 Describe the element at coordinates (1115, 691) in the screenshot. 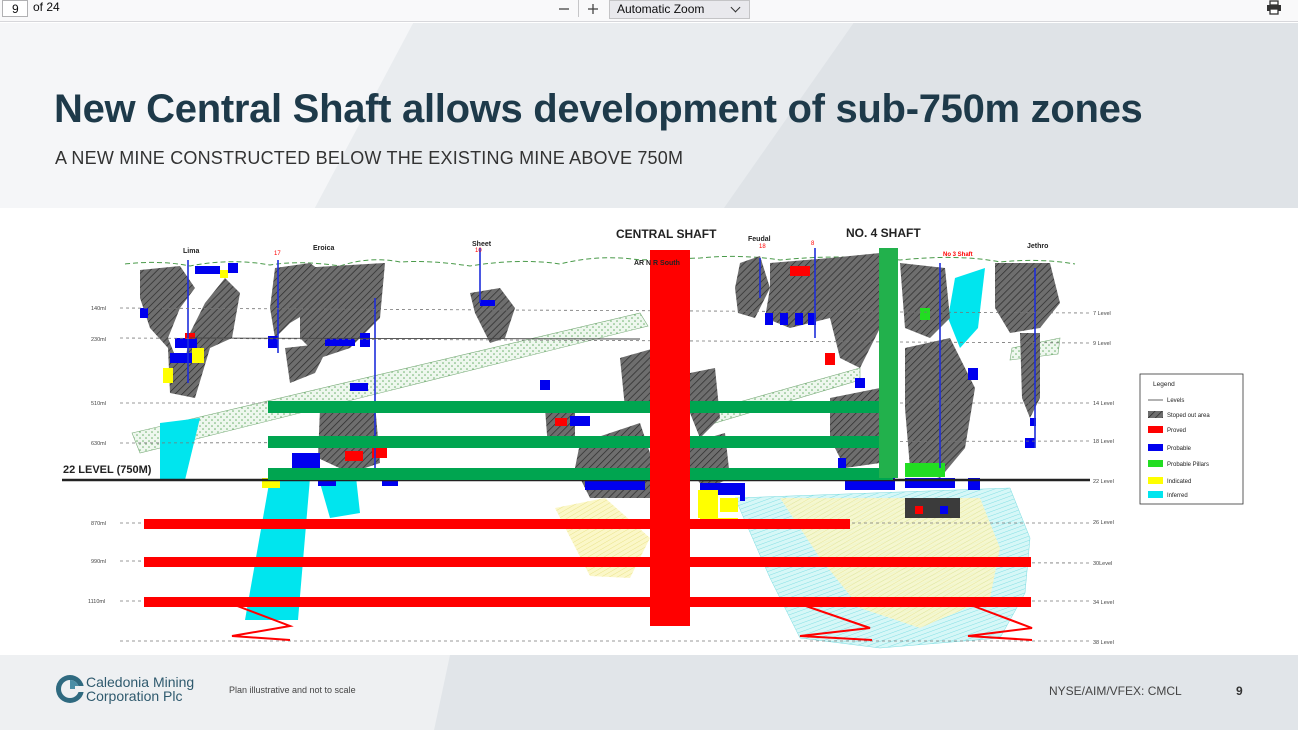

I see `stock-ticker: NYSE/AIM/VFEX: CMCL` at that location.